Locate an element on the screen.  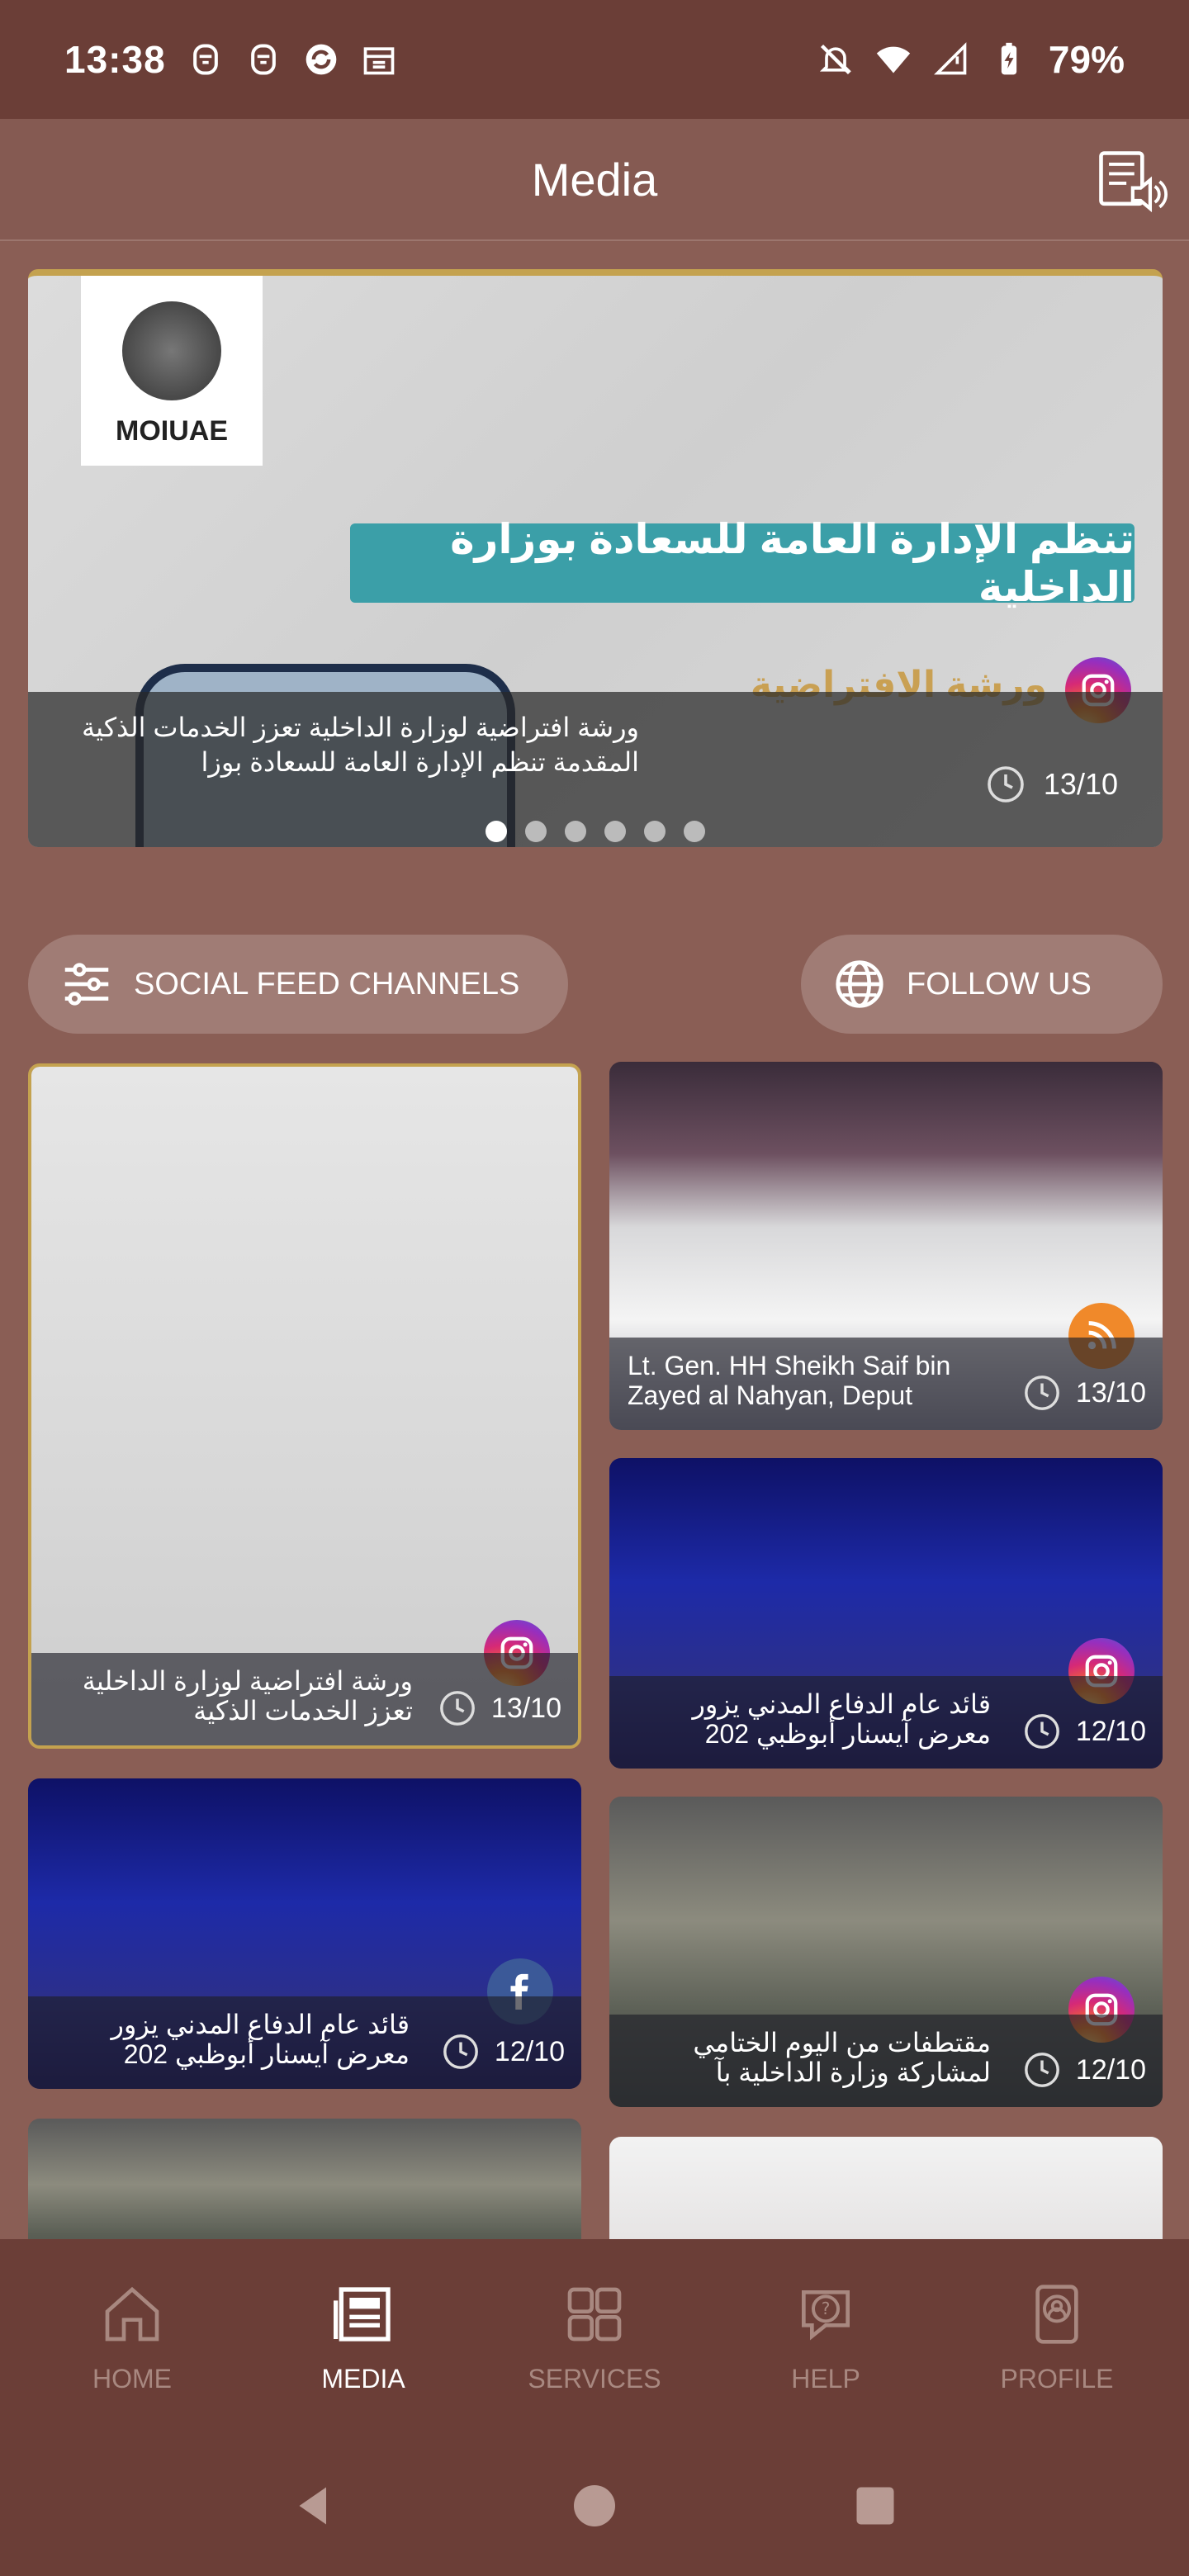
wifi-icon is located at coordinates (893, 59).